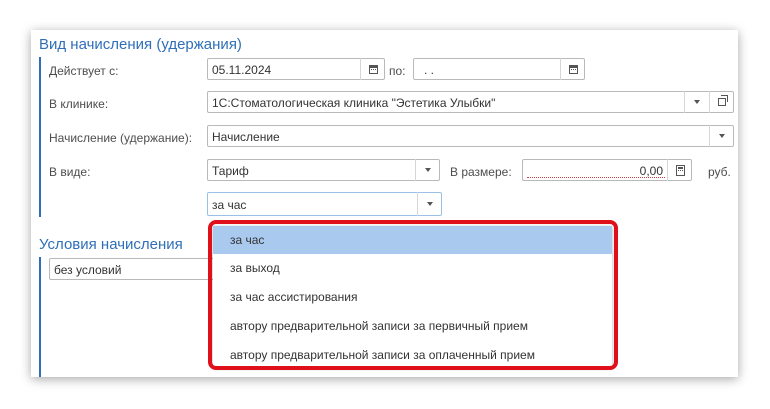  I want to click on form-field: Тариф, so click(323, 170).